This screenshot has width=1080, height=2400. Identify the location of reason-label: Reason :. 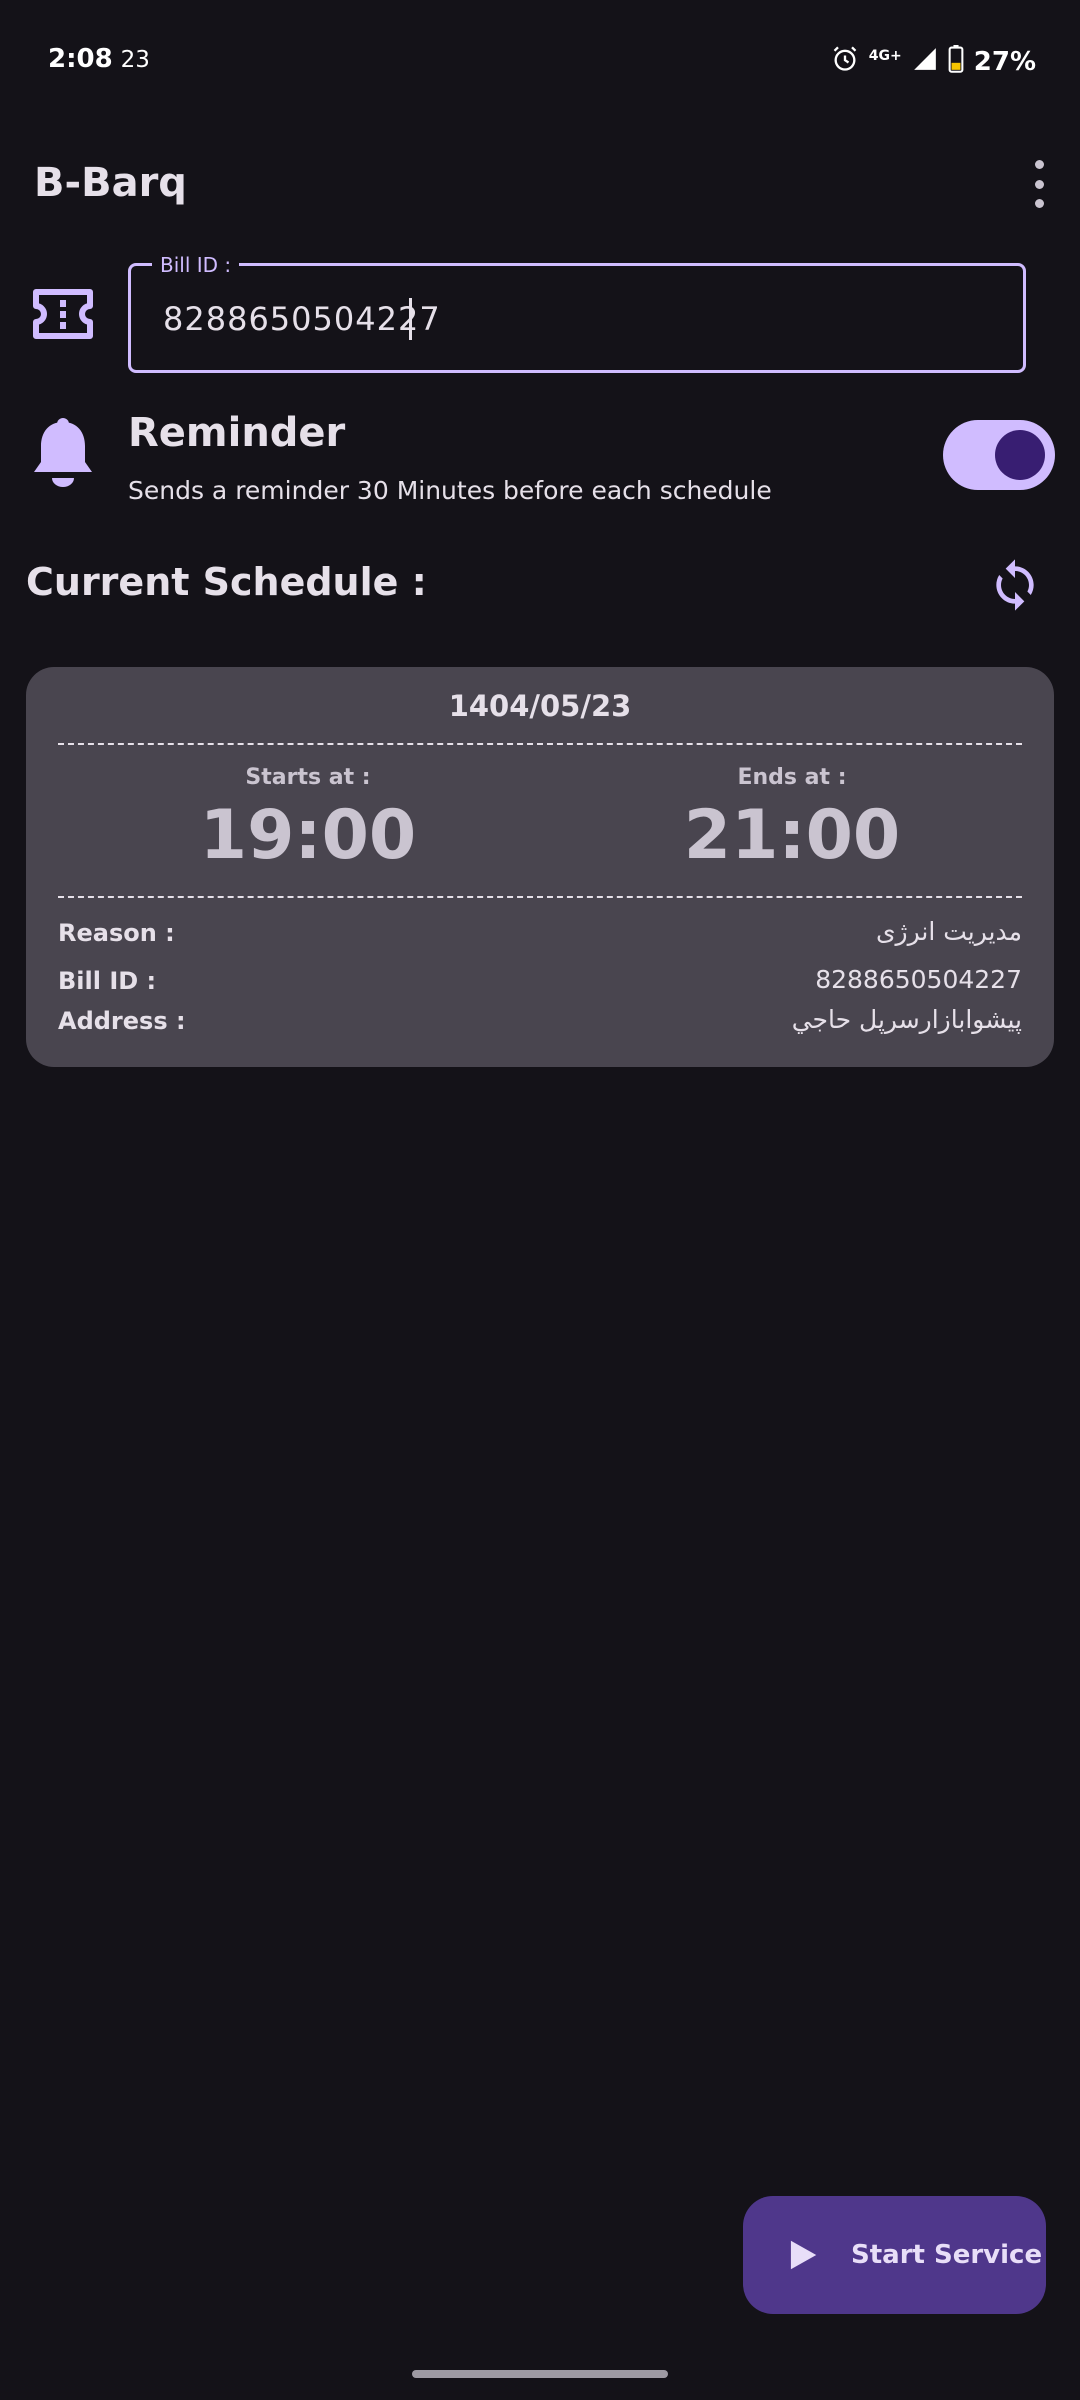
(116, 933).